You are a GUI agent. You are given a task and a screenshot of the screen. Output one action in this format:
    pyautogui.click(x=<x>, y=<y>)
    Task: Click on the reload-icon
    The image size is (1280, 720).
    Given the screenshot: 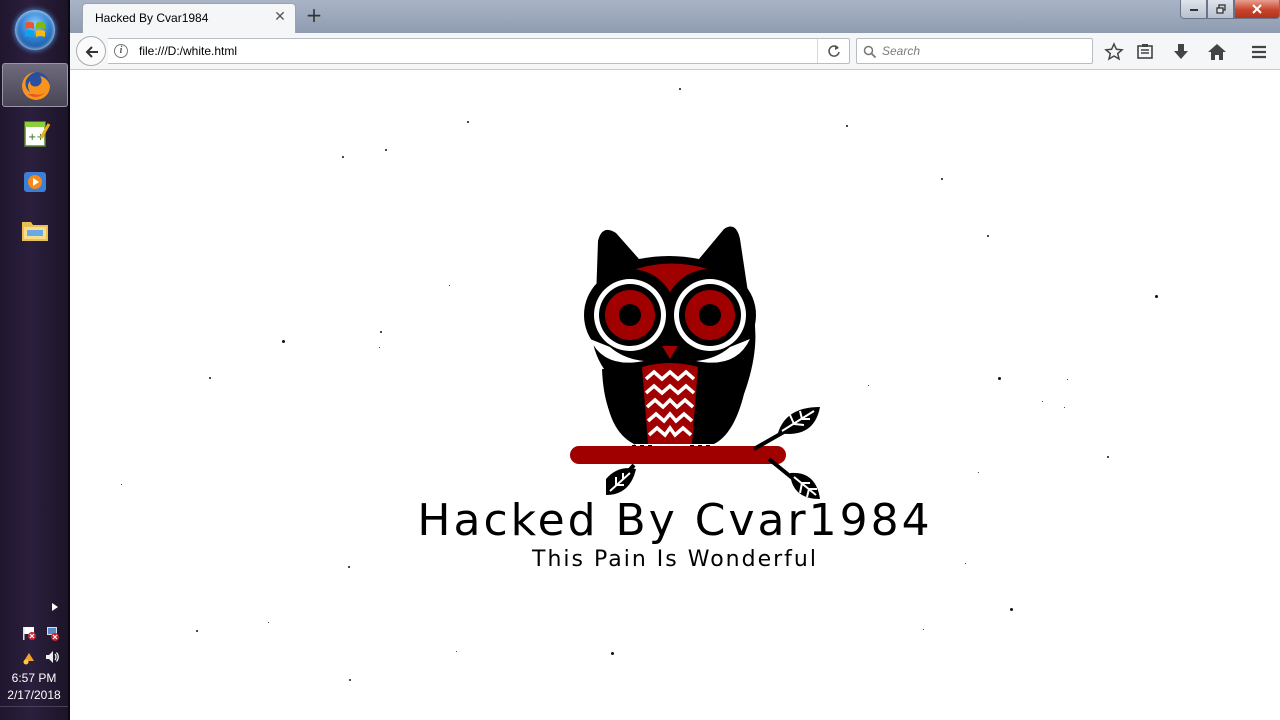 What is the action you would take?
    pyautogui.click(x=834, y=51)
    